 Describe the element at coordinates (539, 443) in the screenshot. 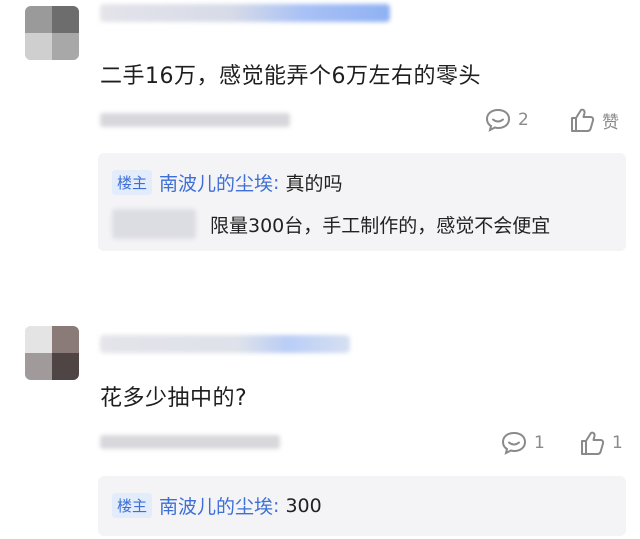

I see `reply-count: 1` at that location.